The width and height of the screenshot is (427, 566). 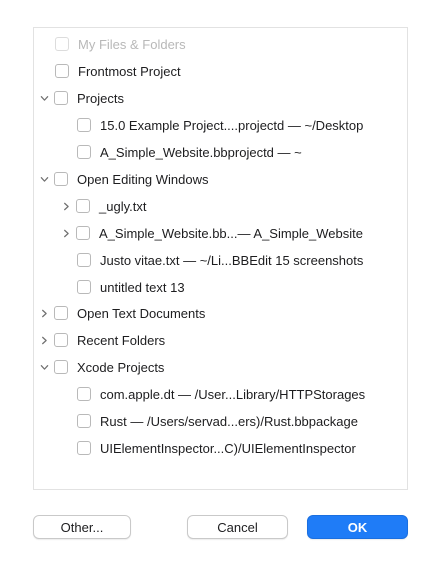 I want to click on cancel-button: Cancel, so click(x=237, y=527).